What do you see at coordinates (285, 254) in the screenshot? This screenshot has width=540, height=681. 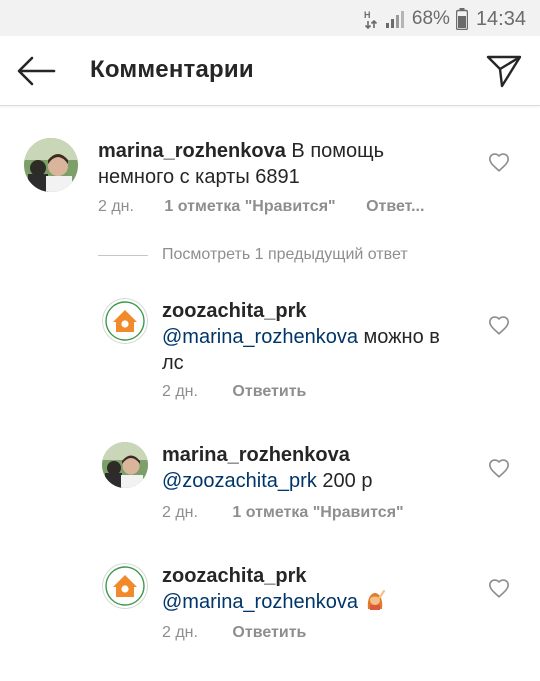 I see `view-previous-label: Посмотреть 1 предыдущий ответ` at bounding box center [285, 254].